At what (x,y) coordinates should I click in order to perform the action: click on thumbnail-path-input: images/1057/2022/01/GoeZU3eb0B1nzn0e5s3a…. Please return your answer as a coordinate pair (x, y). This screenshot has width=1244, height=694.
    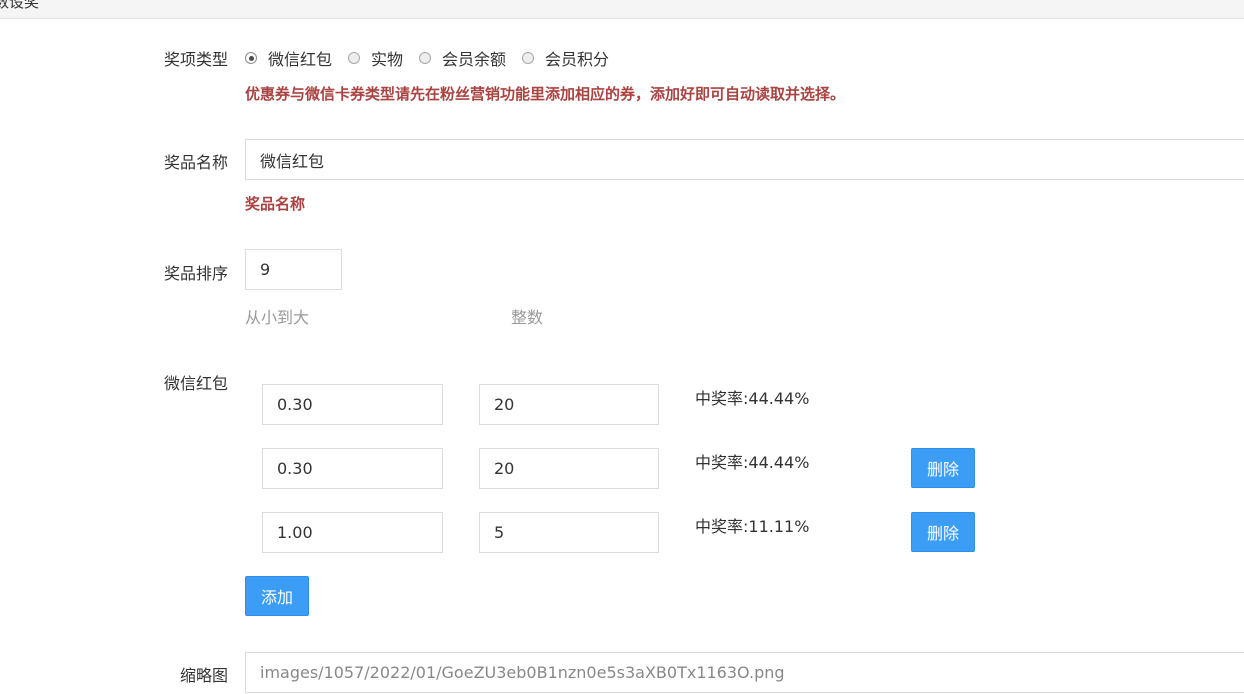
    Looking at the image, I should click on (744, 672).